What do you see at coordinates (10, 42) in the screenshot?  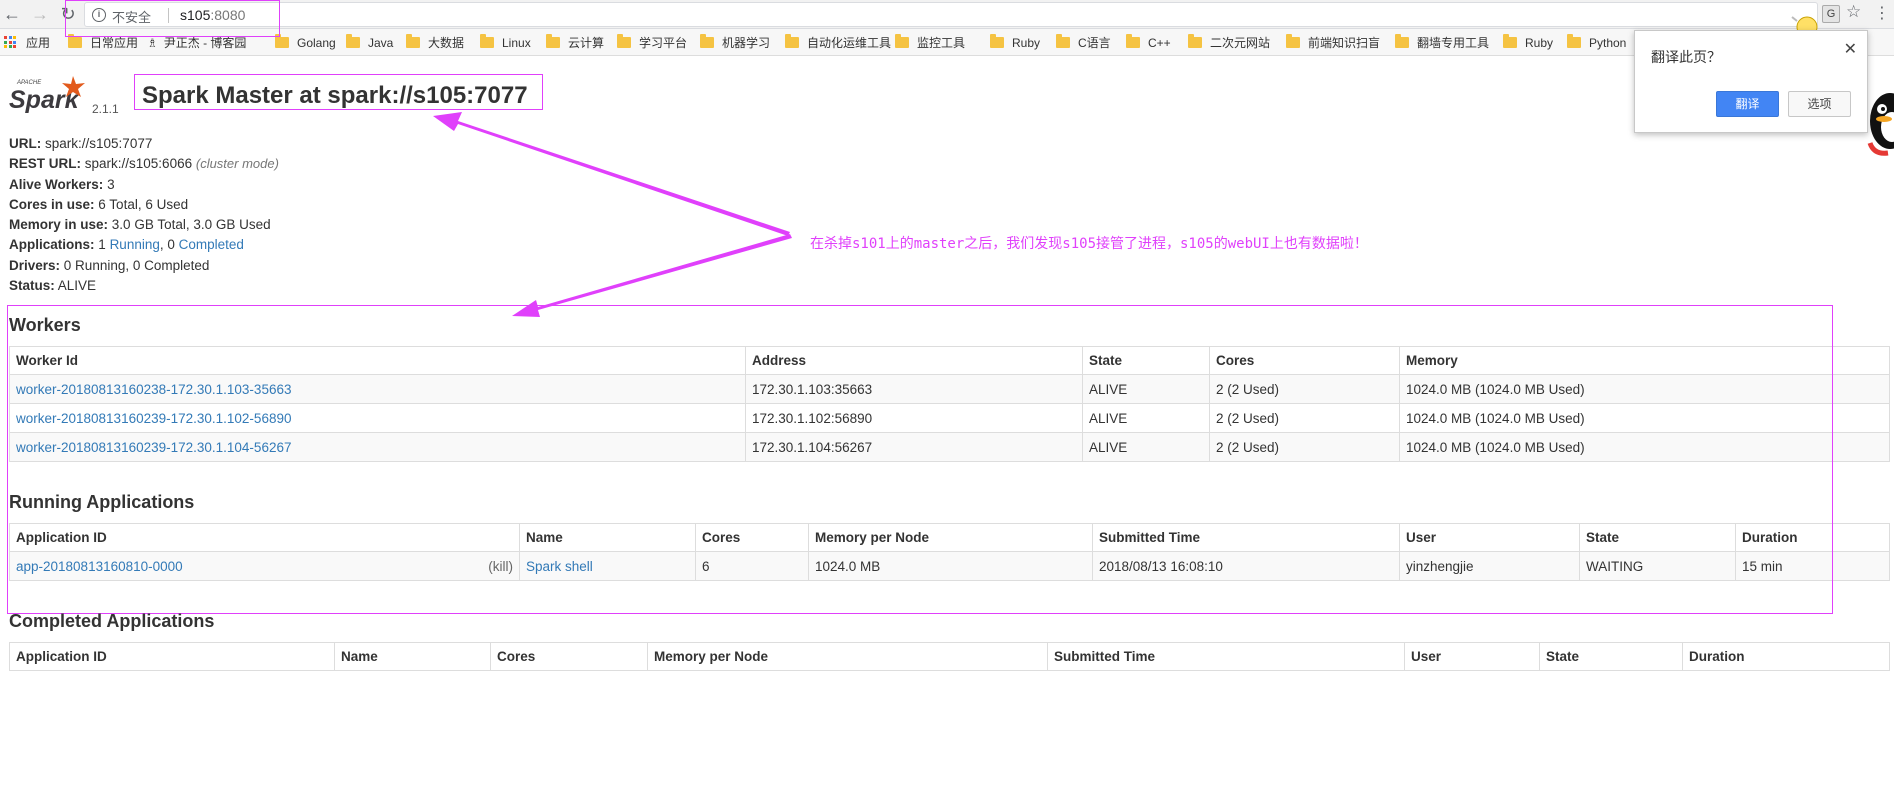 I see `apps-icon` at bounding box center [10, 42].